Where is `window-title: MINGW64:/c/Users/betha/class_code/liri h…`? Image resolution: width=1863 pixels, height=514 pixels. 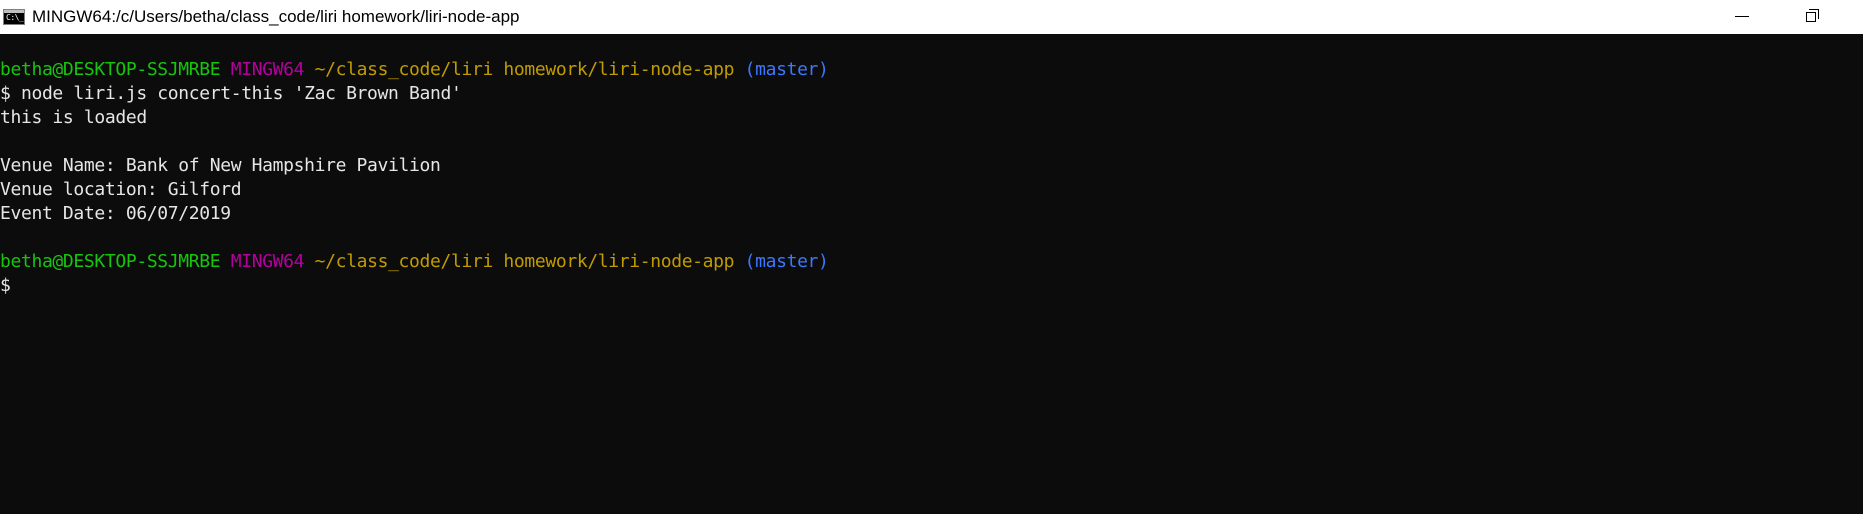 window-title: MINGW64:/c/Users/betha/class_code/liri h… is located at coordinates (276, 16).